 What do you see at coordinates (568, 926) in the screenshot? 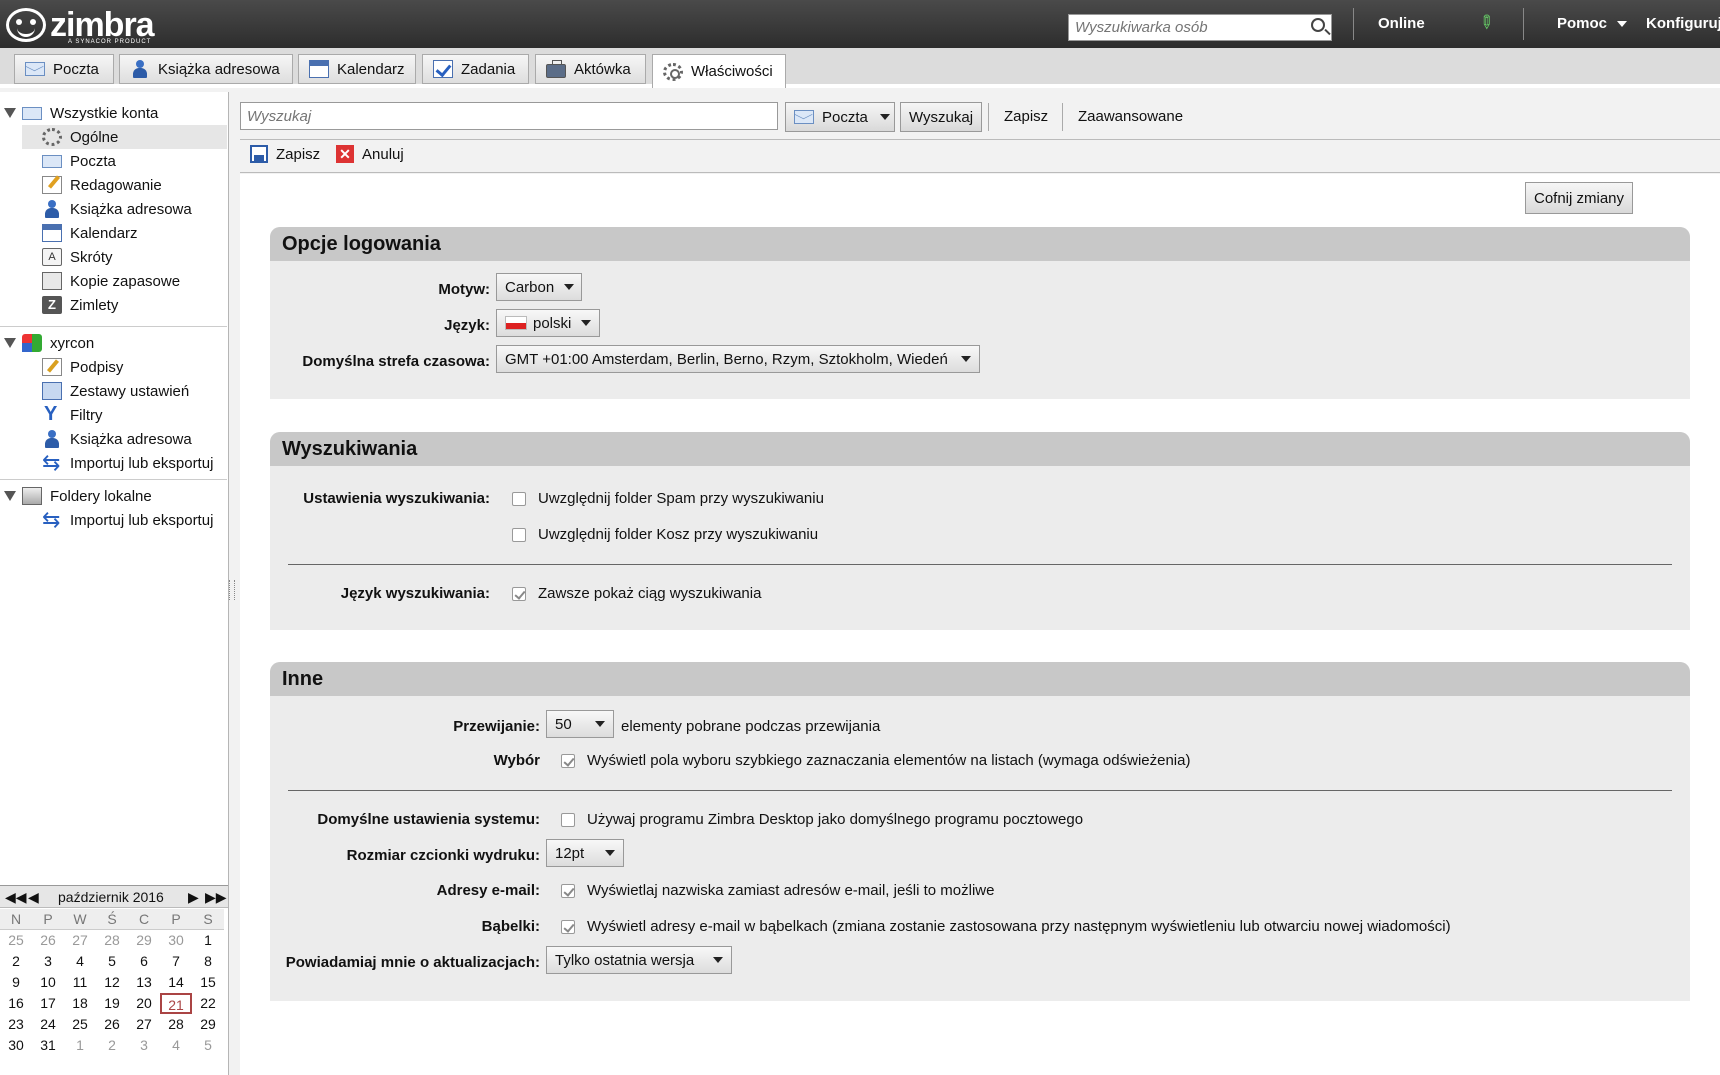
I see `show-bubbles-checkbox` at bounding box center [568, 926].